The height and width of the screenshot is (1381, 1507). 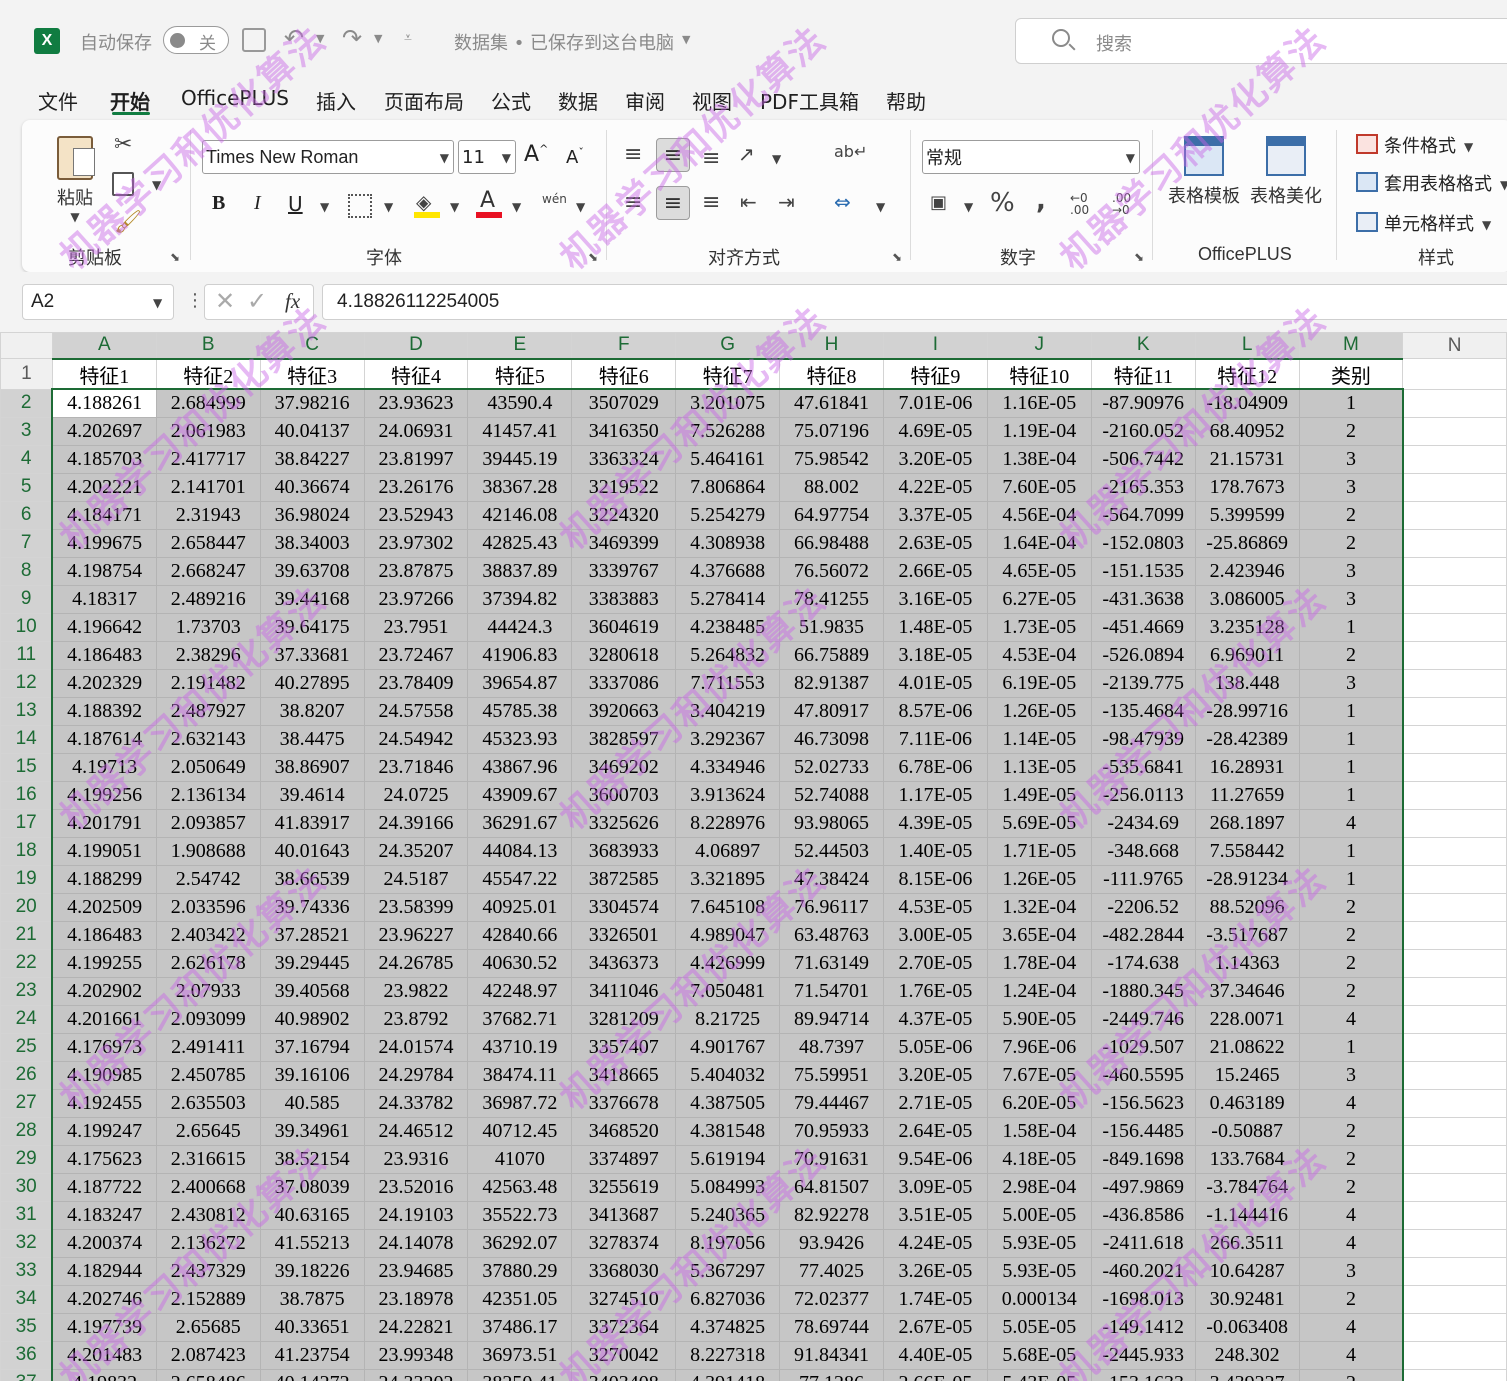 What do you see at coordinates (728, 683) in the screenshot?
I see `data-cell: 7.711553` at bounding box center [728, 683].